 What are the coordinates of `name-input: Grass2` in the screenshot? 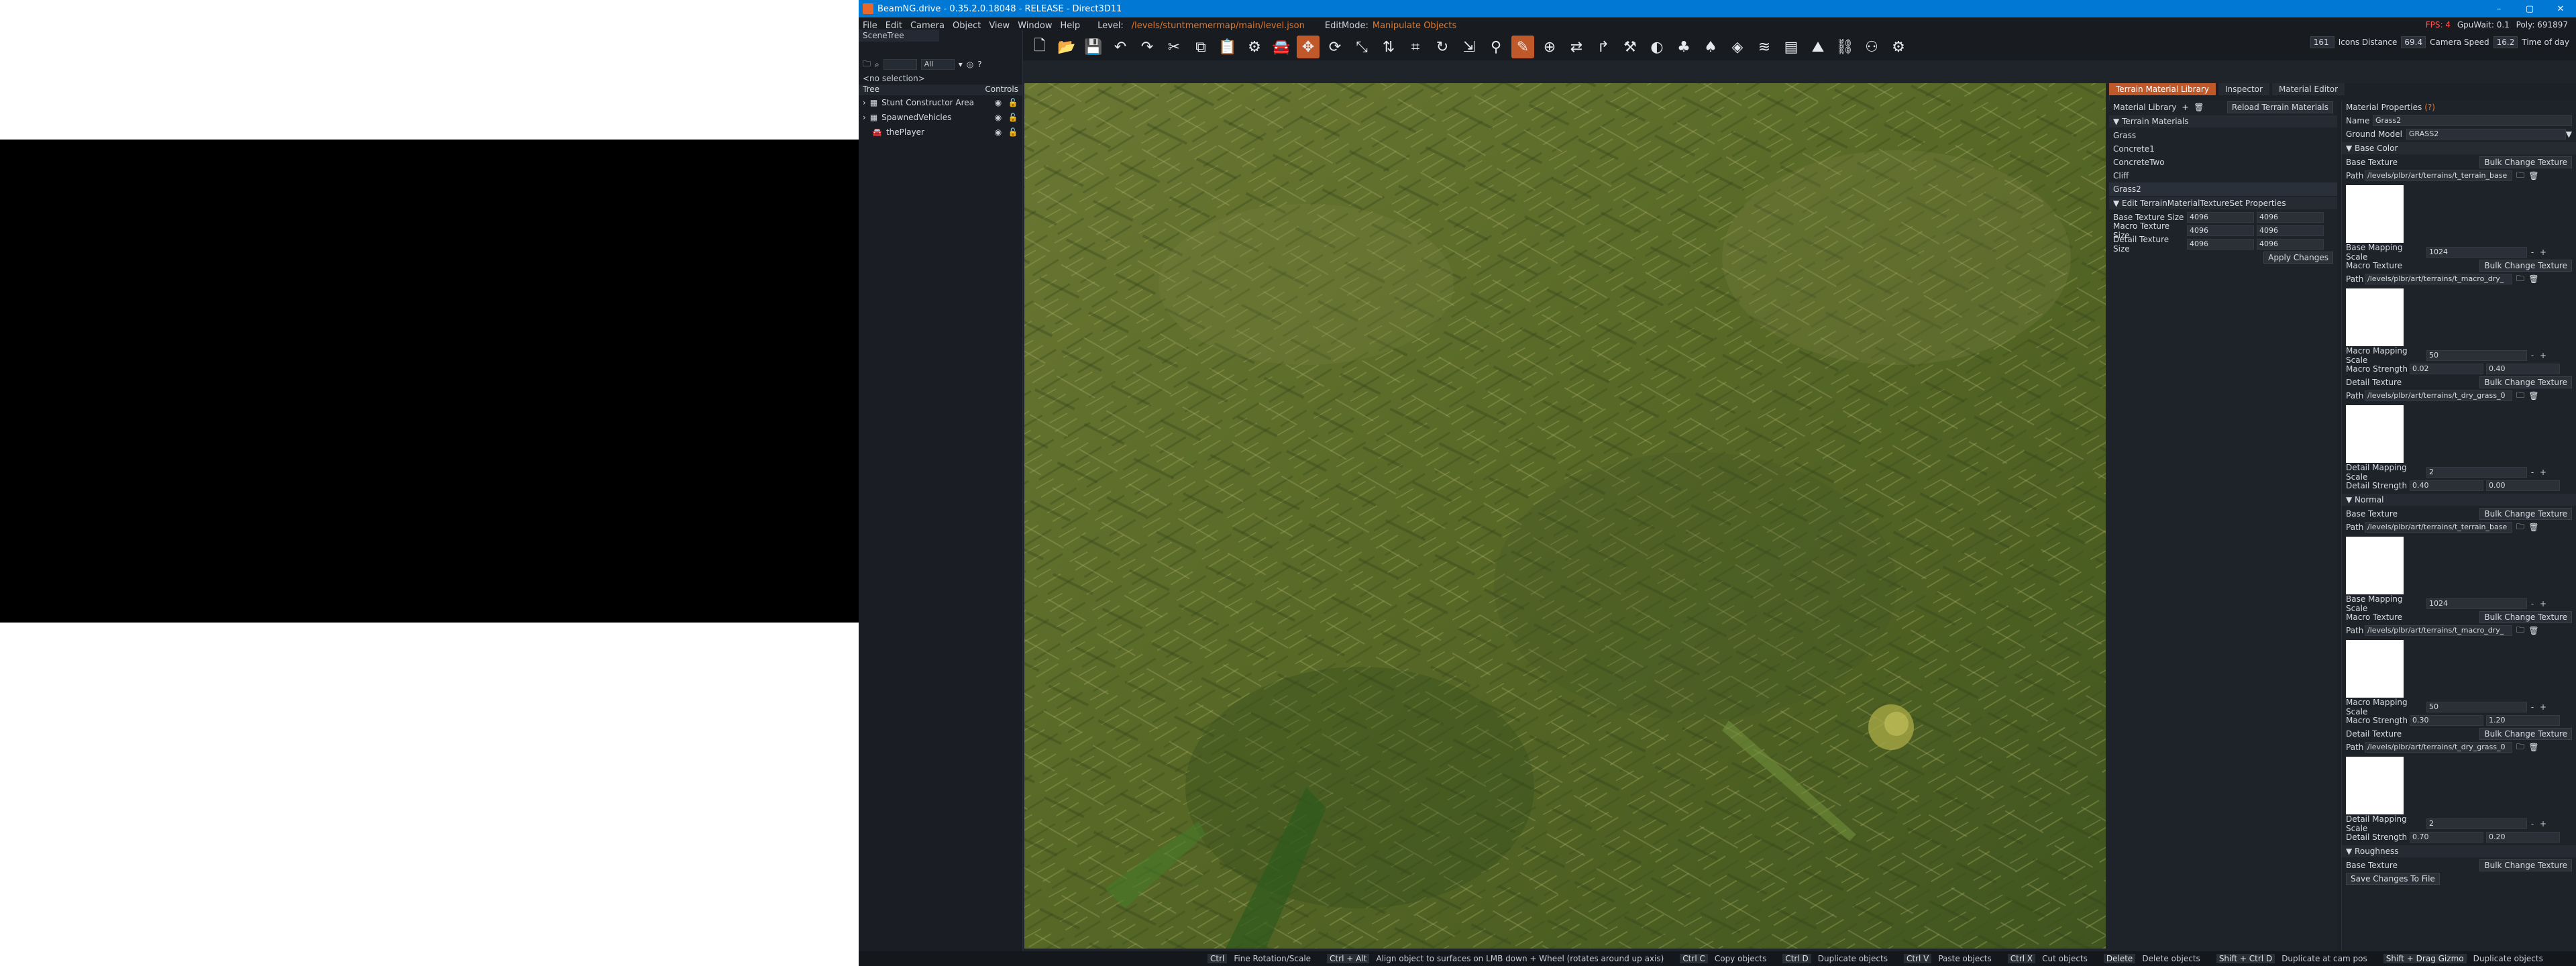 It's located at (2472, 120).